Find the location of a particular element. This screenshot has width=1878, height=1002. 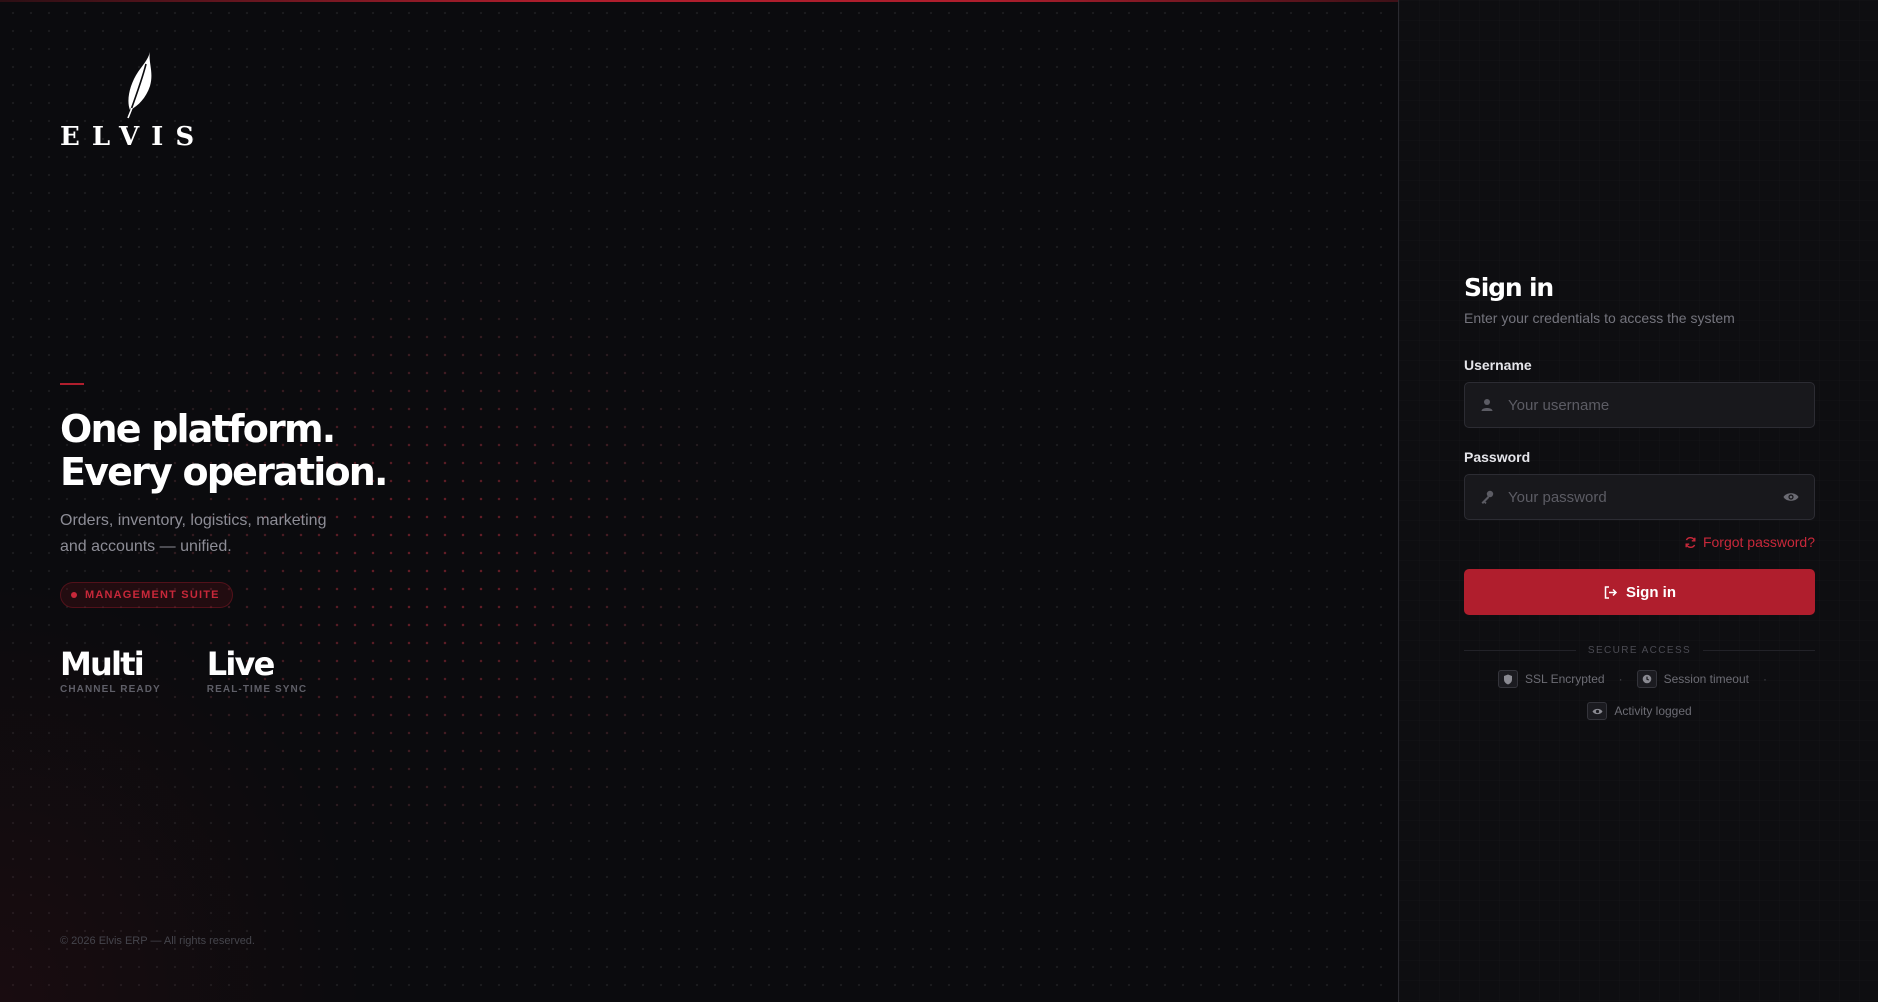

badge-label: MANAGEMENT SUITE is located at coordinates (152, 595).